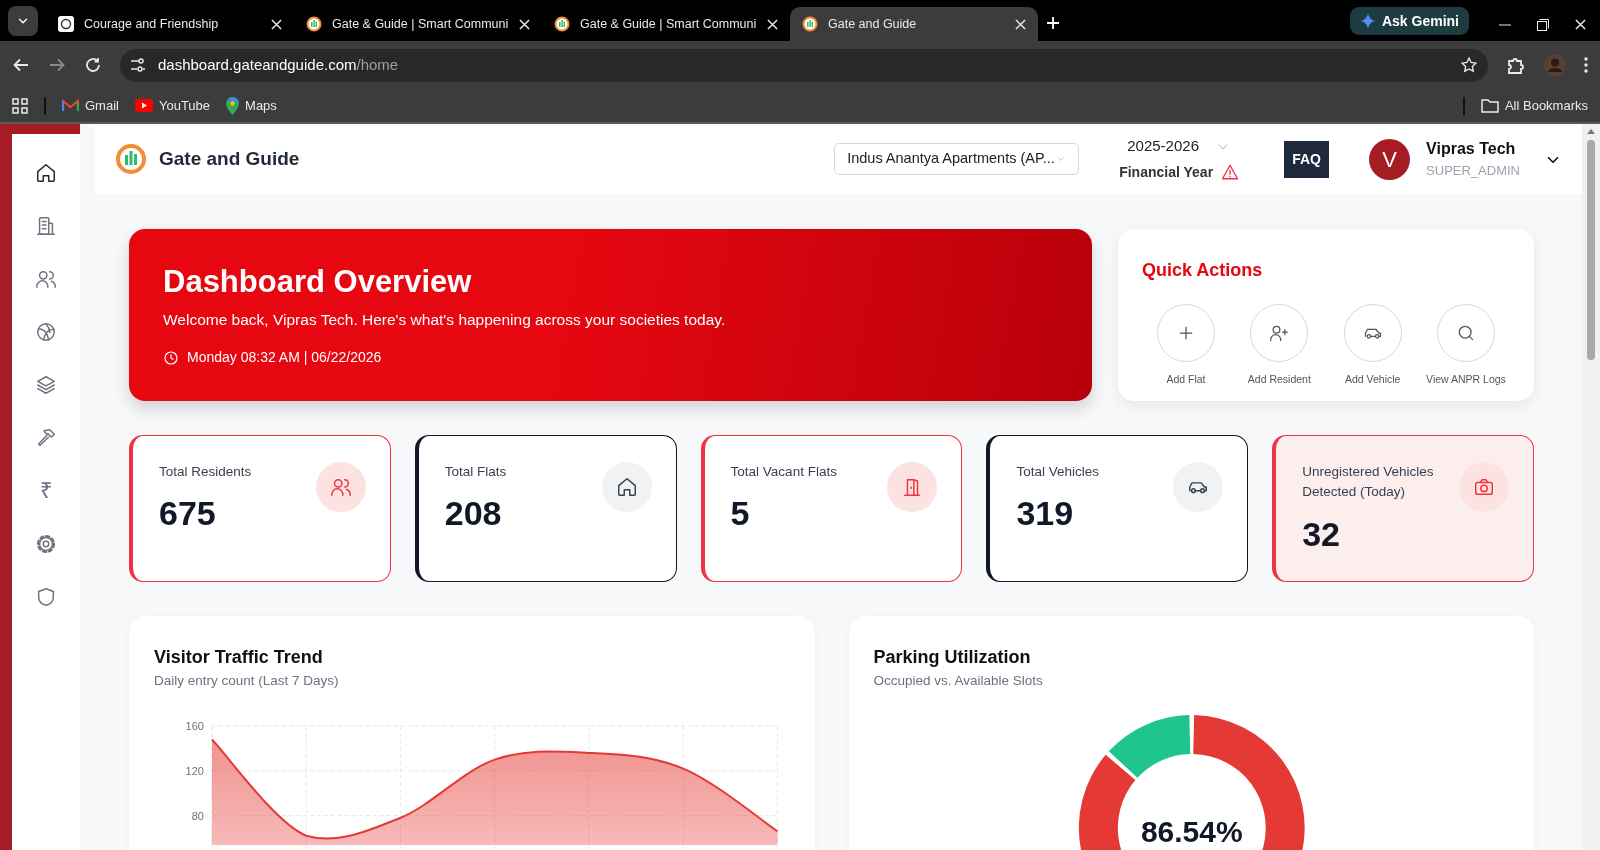  What do you see at coordinates (1368, 482) in the screenshot?
I see `stat-label: Unregistered Vehicles Detected (Today)` at bounding box center [1368, 482].